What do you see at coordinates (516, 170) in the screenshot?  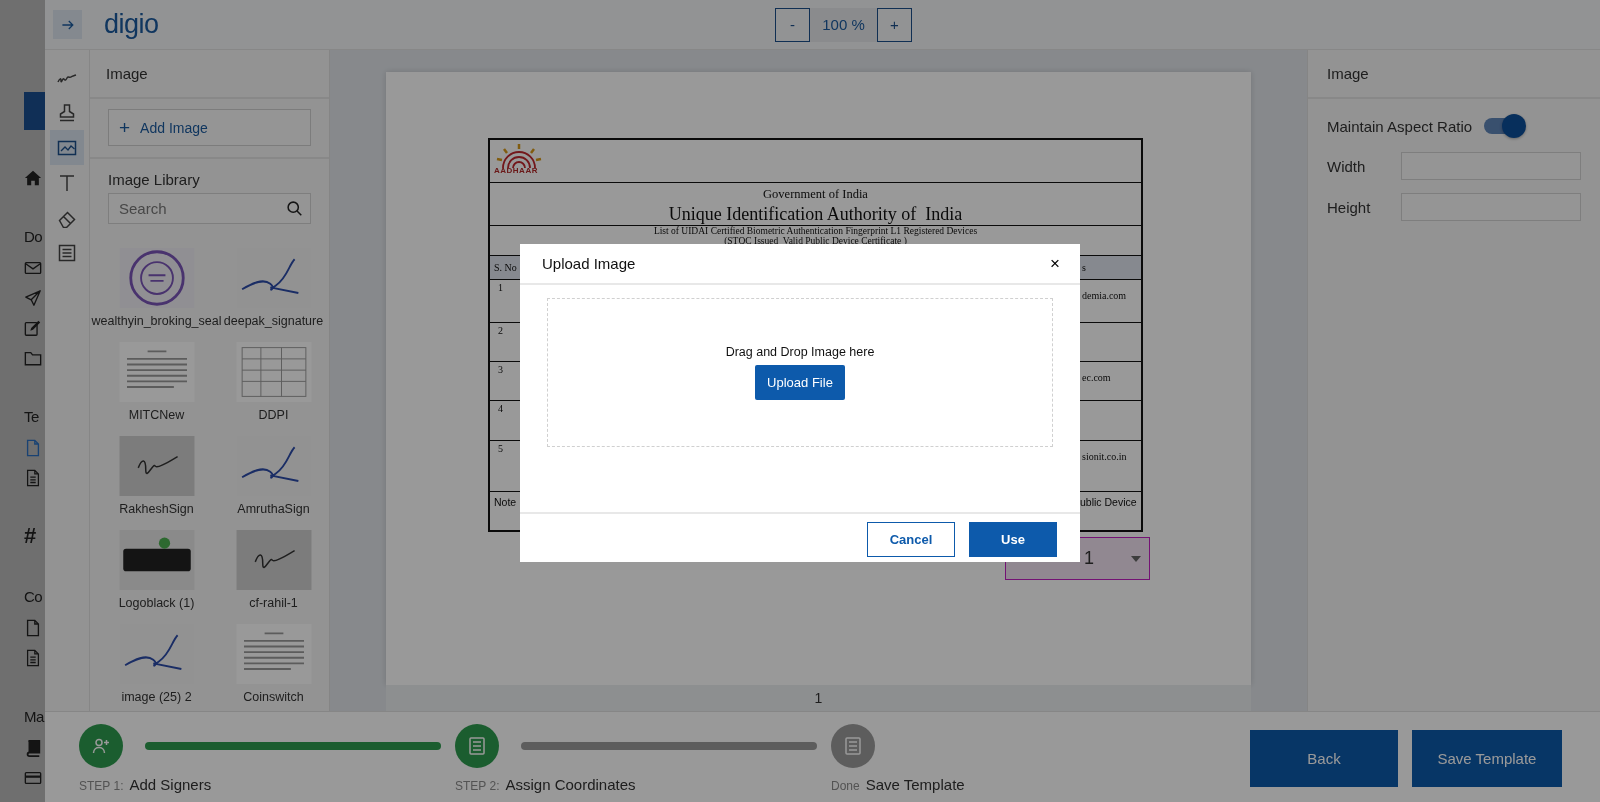 I see `logo-text: AADHAAR` at bounding box center [516, 170].